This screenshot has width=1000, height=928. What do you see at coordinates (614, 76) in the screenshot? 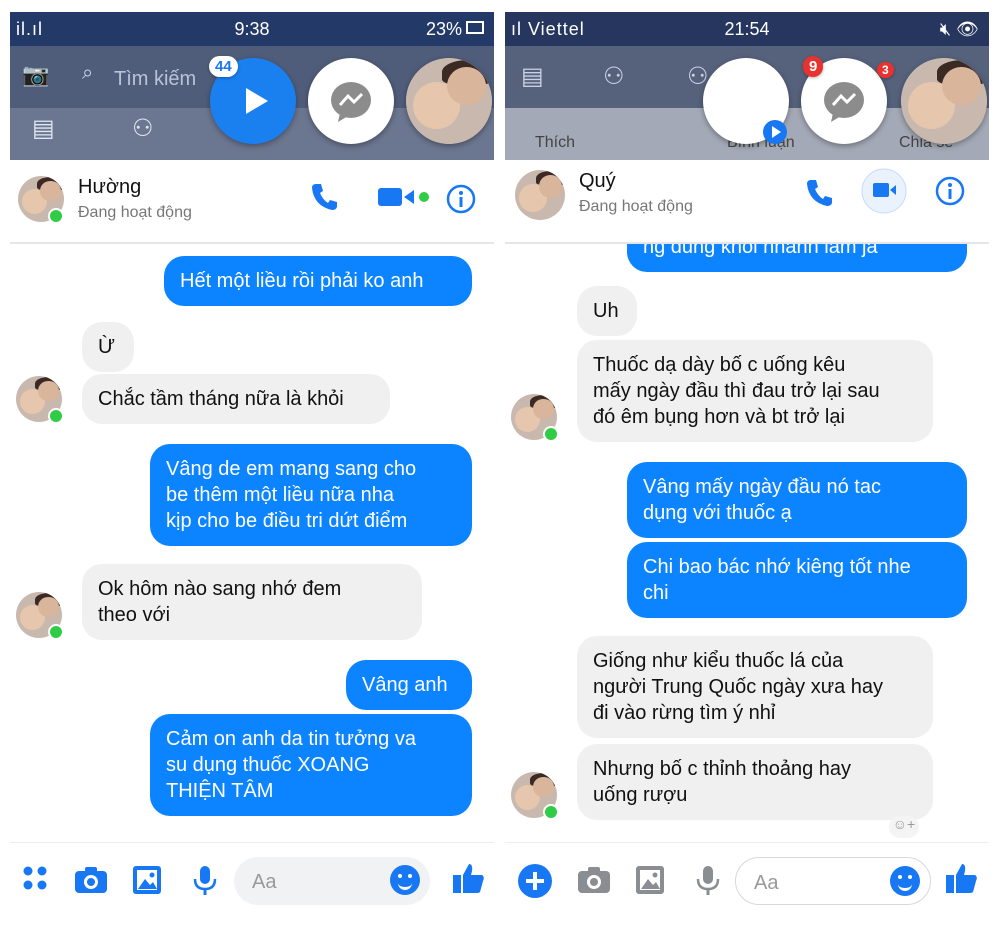
I see `groups-icon: ⚇` at bounding box center [614, 76].